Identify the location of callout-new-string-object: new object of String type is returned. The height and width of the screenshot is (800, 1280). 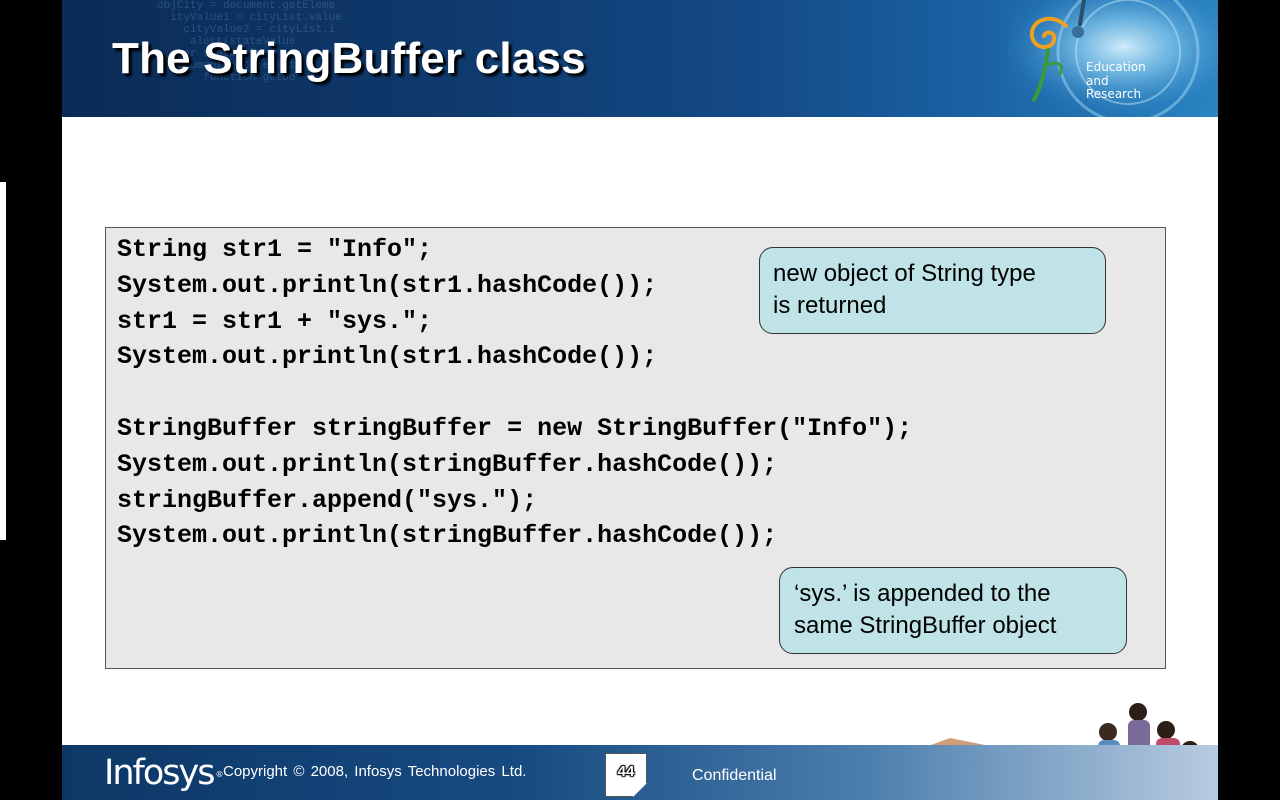
(932, 290).